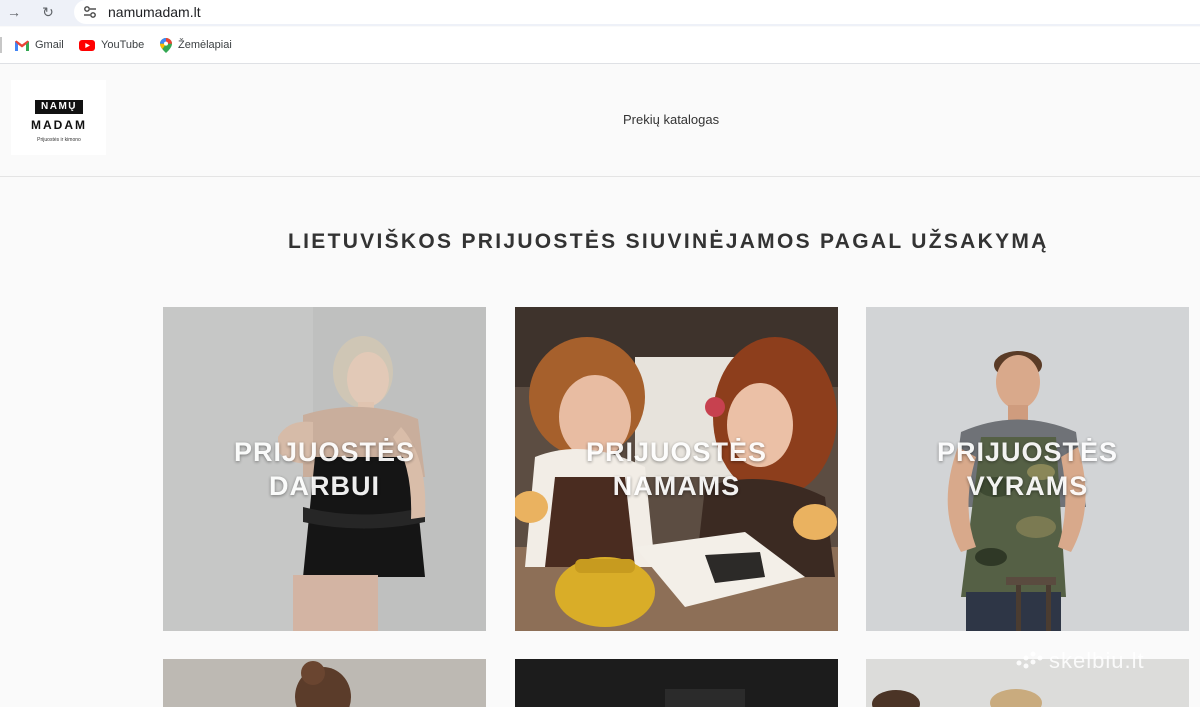 Image resolution: width=1200 pixels, height=707 pixels. I want to click on site-logo: NAMŲ MADAM Prijuostės ir kimono, so click(58, 117).